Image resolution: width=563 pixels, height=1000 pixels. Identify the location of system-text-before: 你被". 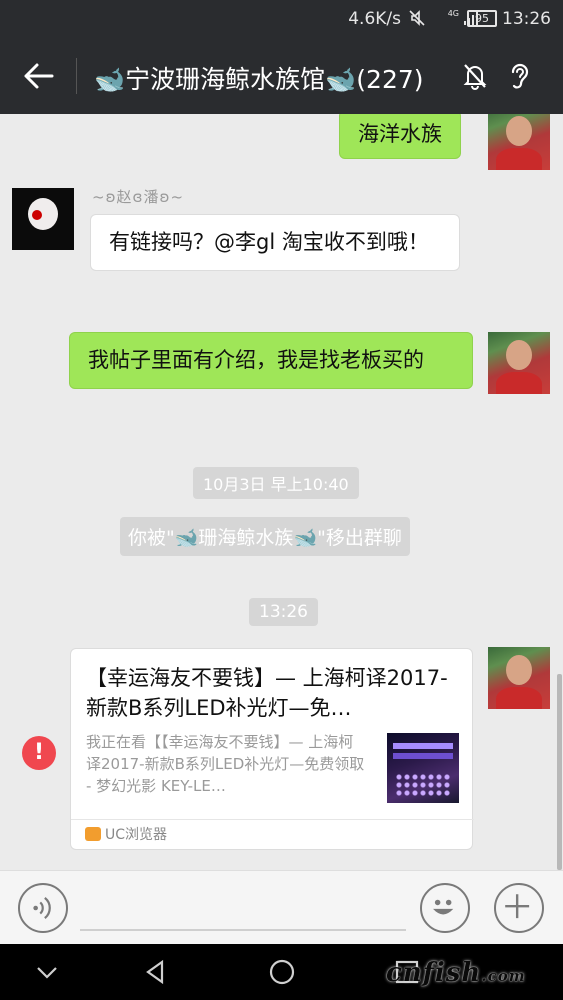
(151, 538).